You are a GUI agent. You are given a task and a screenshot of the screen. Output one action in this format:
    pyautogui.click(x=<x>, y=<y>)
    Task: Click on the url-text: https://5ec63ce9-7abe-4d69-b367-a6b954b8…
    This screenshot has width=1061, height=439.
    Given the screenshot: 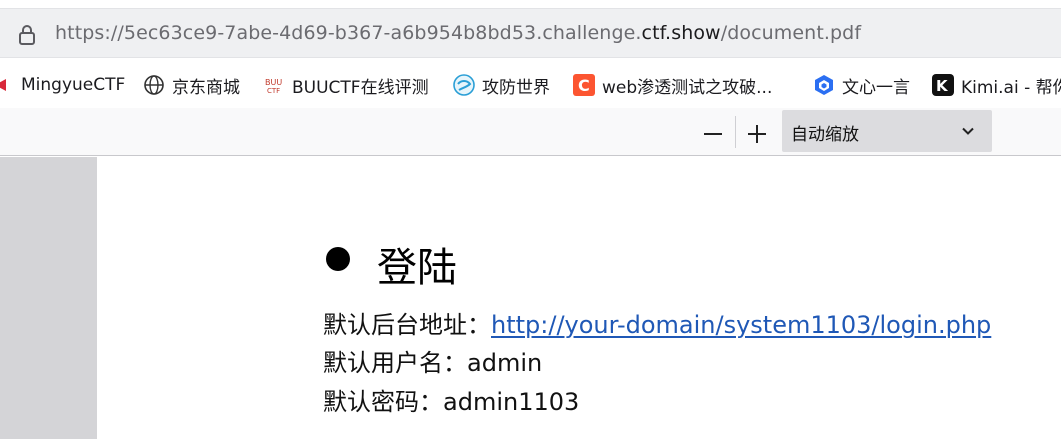 What is the action you would take?
    pyautogui.click(x=458, y=33)
    